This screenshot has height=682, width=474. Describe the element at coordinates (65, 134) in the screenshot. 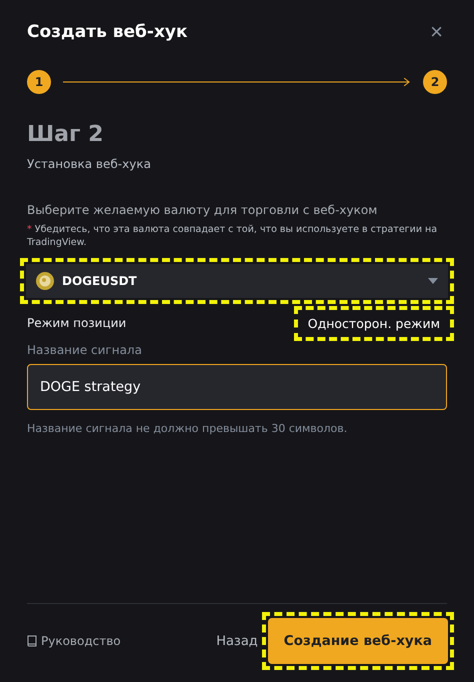

I see `step-heading: Шаг 2` at that location.